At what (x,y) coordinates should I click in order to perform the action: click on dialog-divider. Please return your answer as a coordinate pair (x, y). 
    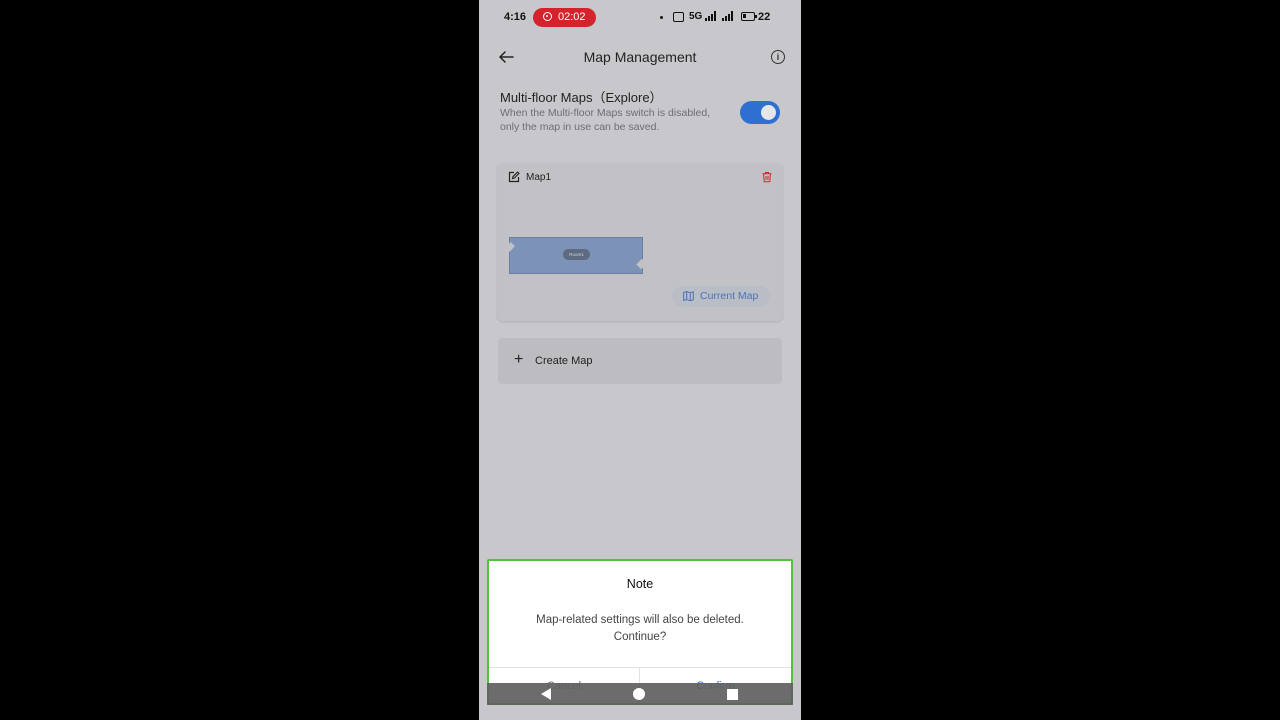
    Looking at the image, I should click on (640, 667).